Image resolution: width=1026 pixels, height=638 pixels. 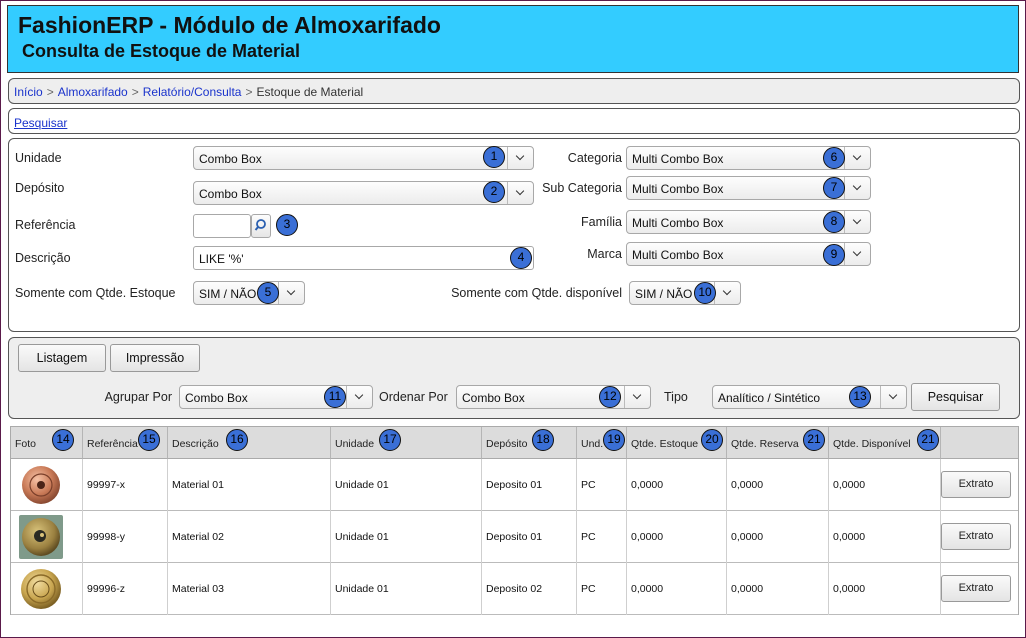 What do you see at coordinates (222, 226) in the screenshot?
I see `referencia-input` at bounding box center [222, 226].